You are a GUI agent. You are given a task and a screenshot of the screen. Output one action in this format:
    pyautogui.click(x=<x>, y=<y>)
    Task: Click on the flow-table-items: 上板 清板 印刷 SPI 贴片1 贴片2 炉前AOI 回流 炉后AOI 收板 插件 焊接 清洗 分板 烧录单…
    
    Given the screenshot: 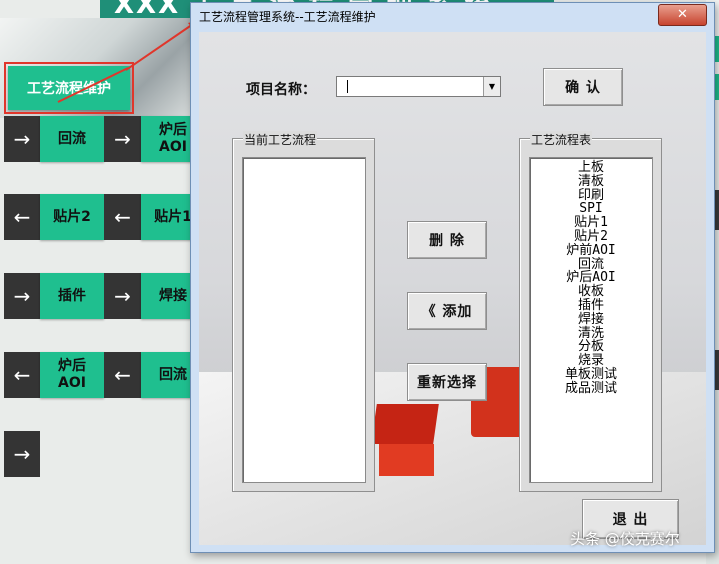 What is the action you would take?
    pyautogui.click(x=591, y=278)
    